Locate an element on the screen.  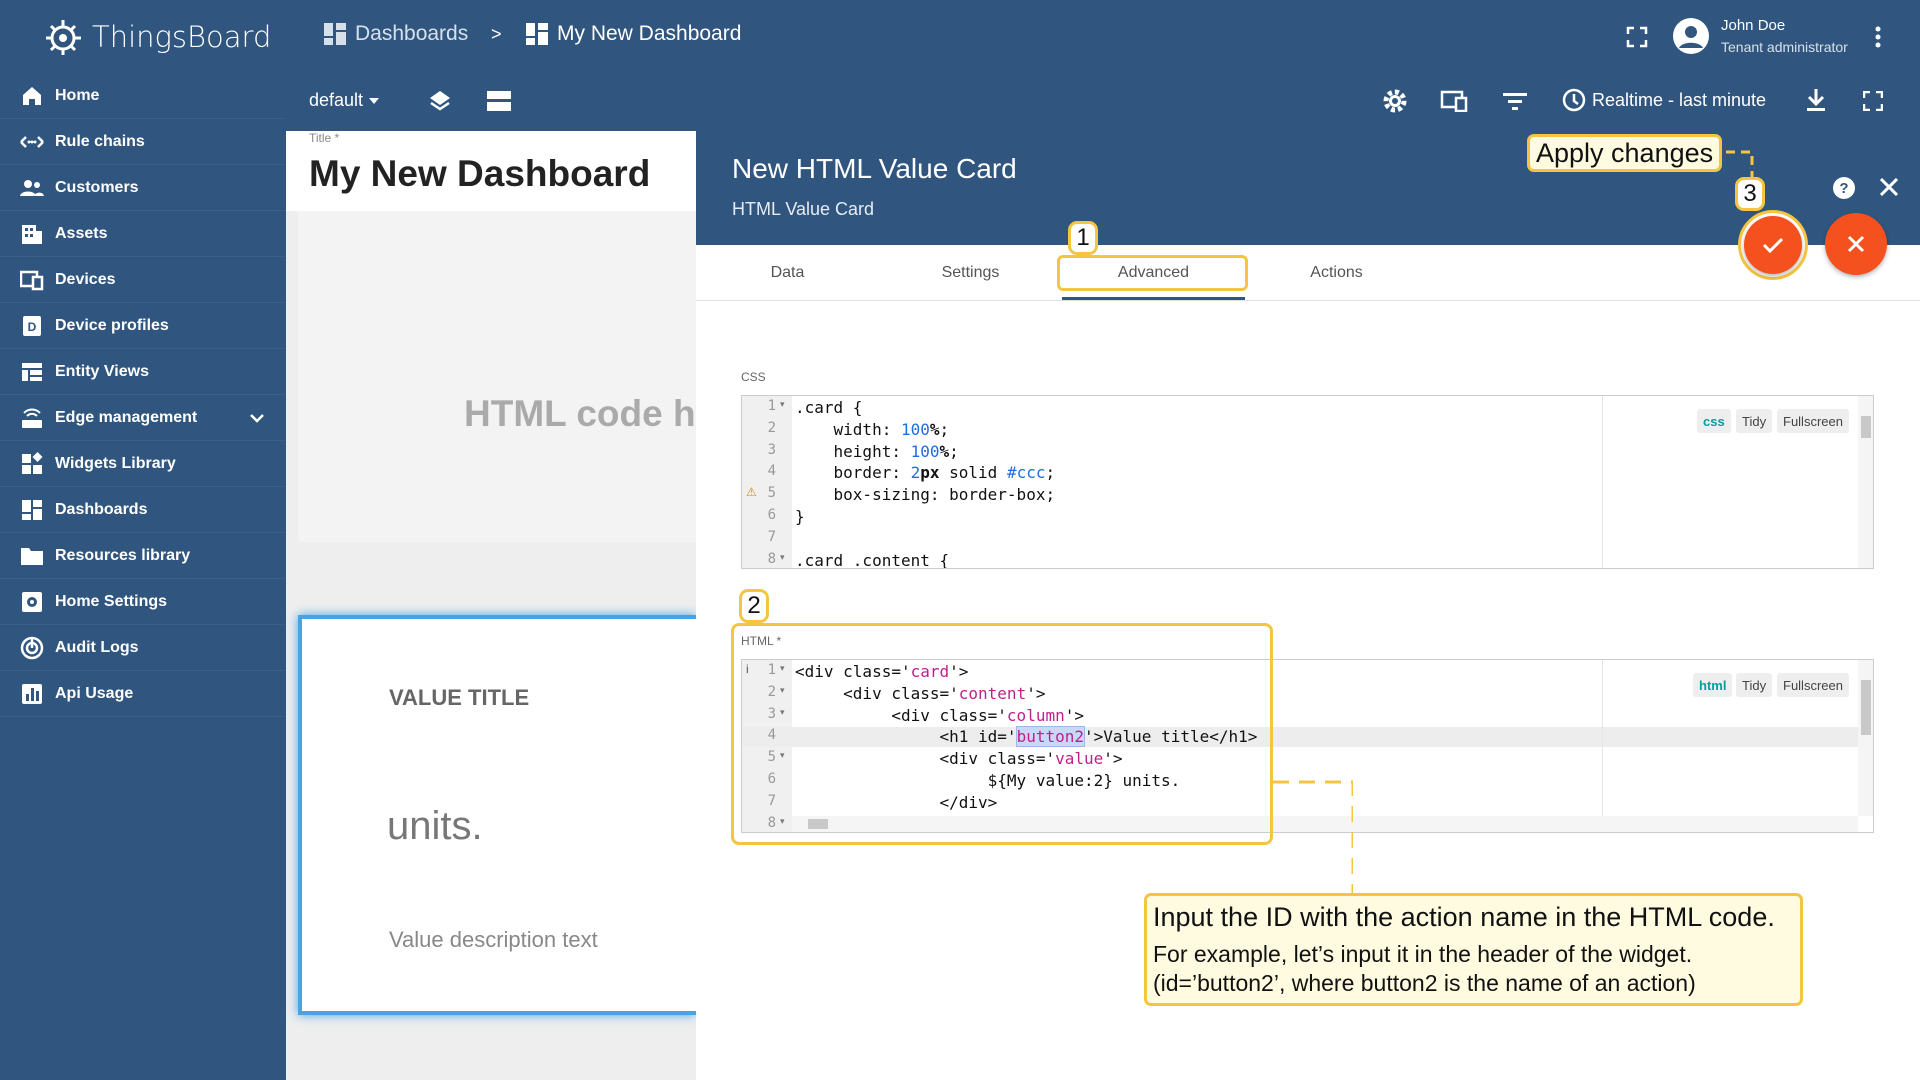
html-widget: HTML code h is located at coordinates (497, 376).